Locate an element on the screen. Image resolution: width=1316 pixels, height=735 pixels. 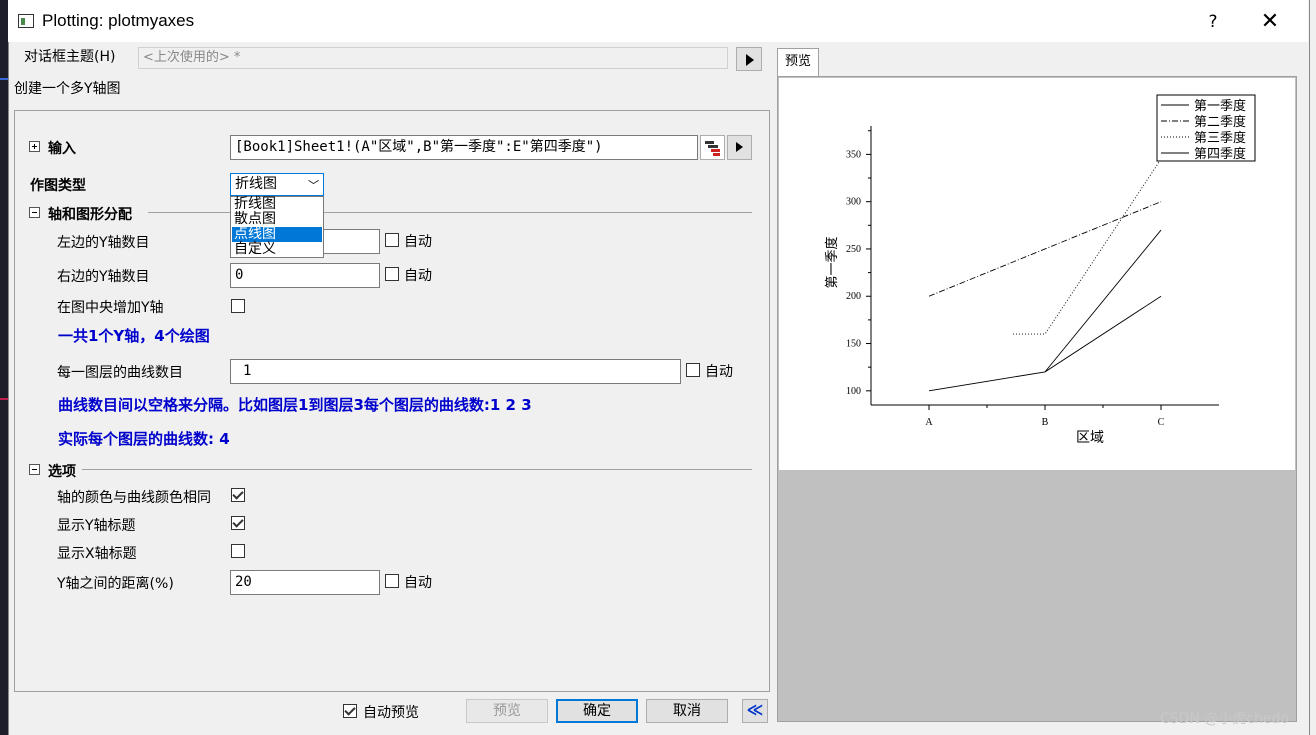
collapse-preview-button: ≪ is located at coordinates (755, 711).